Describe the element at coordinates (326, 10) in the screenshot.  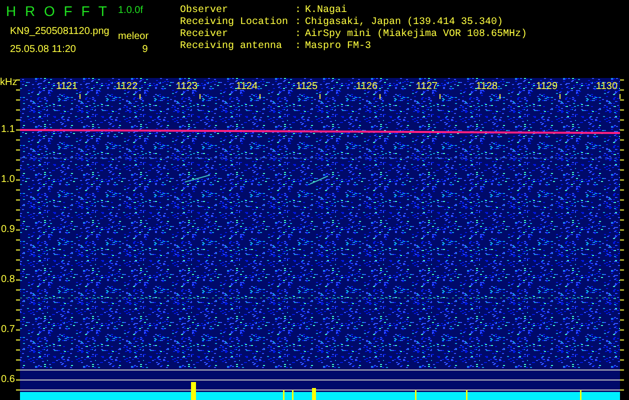
I see `info-value: K.Nagai` at that location.